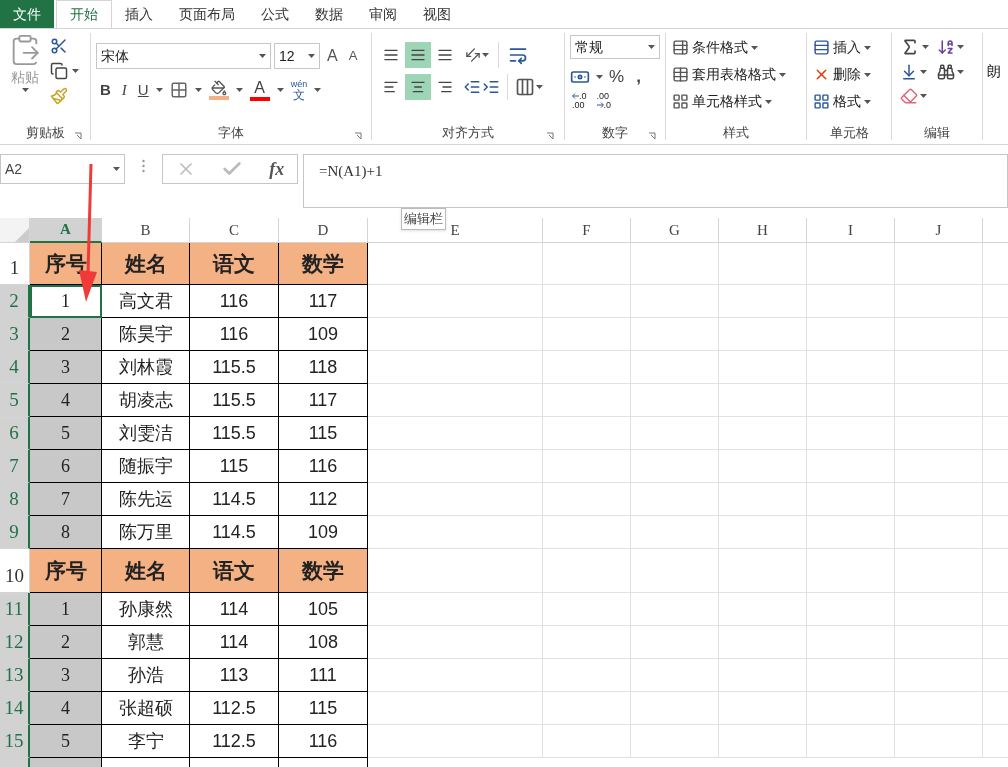 The image size is (1008, 767). I want to click on column-header: G, so click(675, 230).